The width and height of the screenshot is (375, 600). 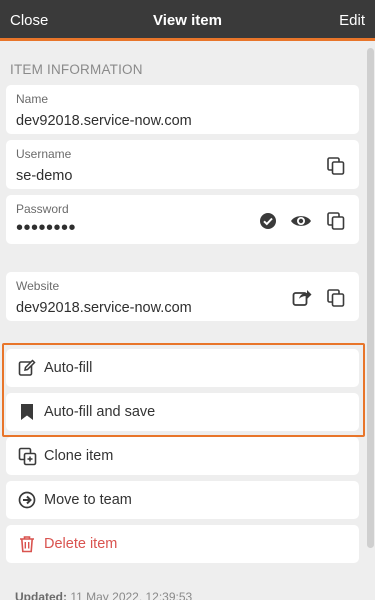 I want to click on password-field: Password ••••••••, so click(x=182, y=219).